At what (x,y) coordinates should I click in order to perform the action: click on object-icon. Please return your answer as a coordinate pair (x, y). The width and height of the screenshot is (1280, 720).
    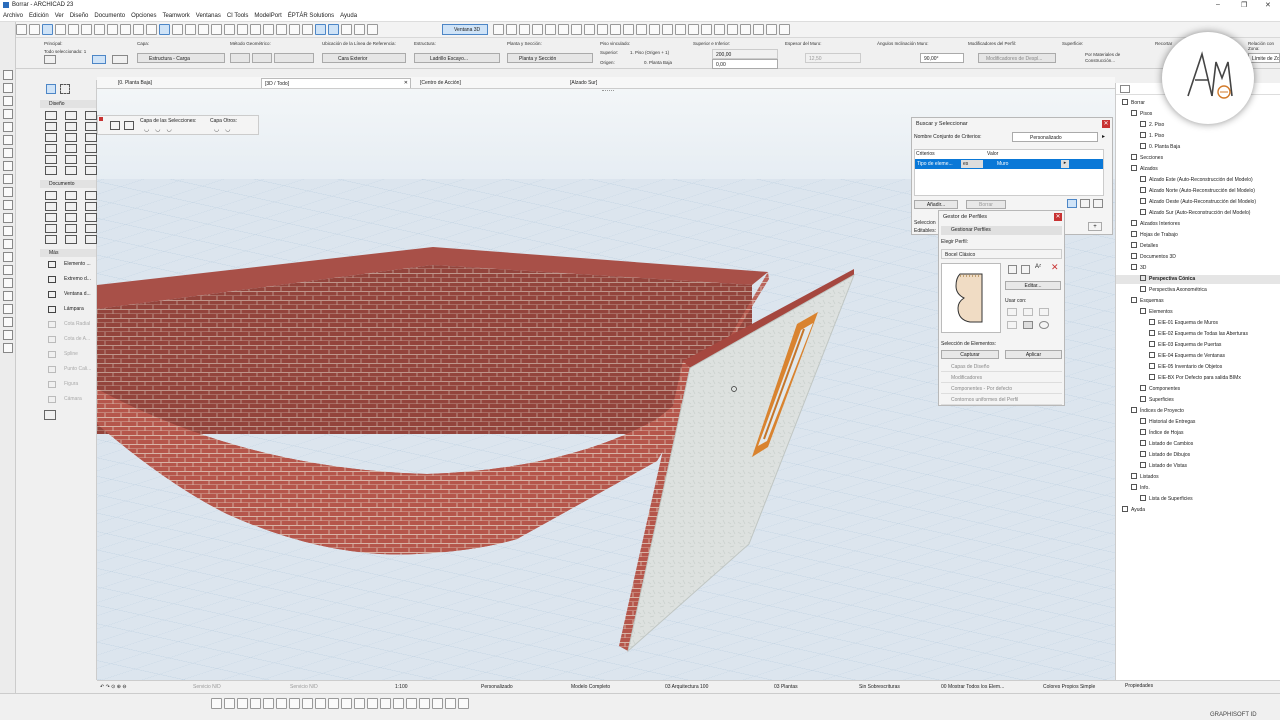
    Looking at the image, I should click on (91, 126).